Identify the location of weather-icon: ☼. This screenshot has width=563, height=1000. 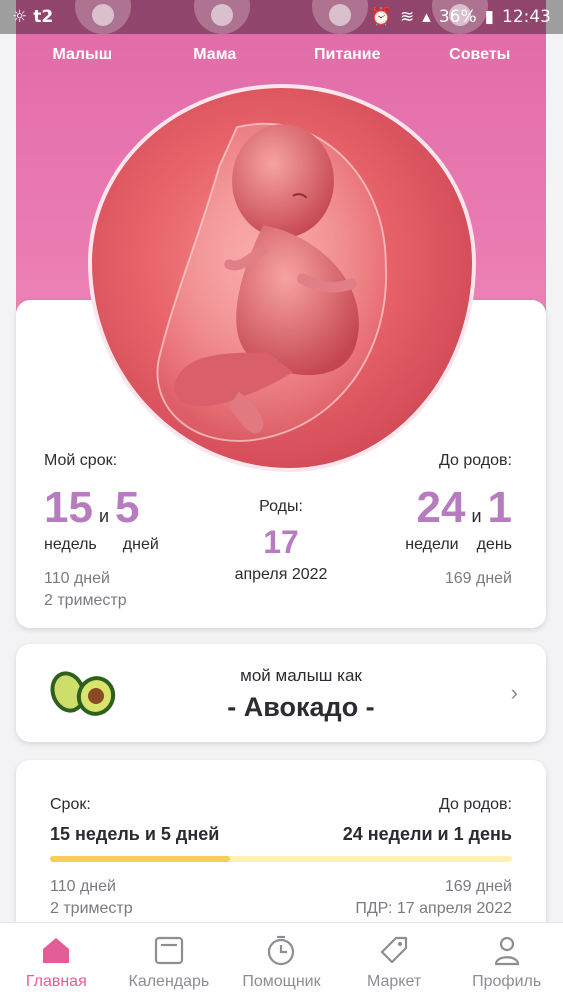
(20, 17).